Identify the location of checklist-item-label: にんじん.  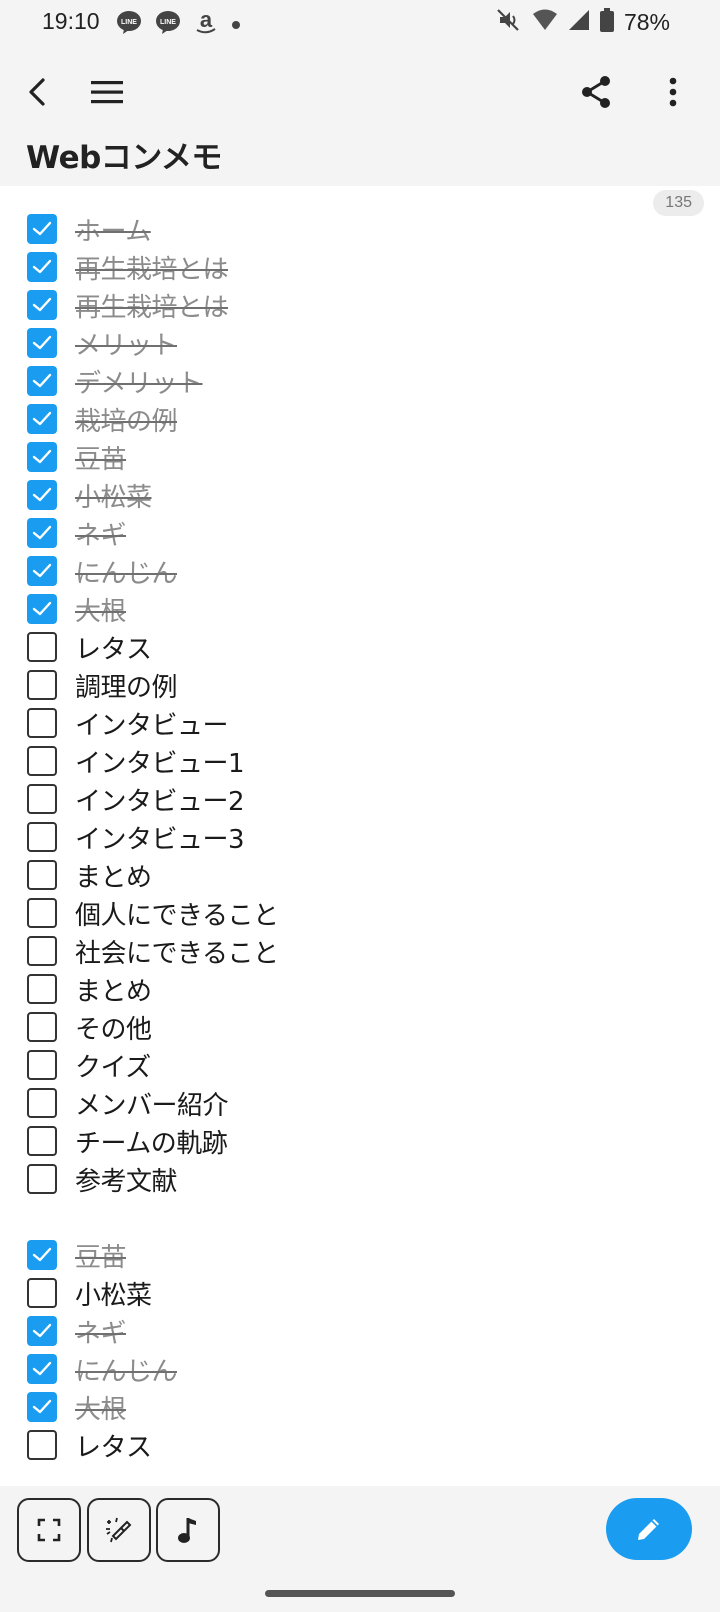
(126, 573).